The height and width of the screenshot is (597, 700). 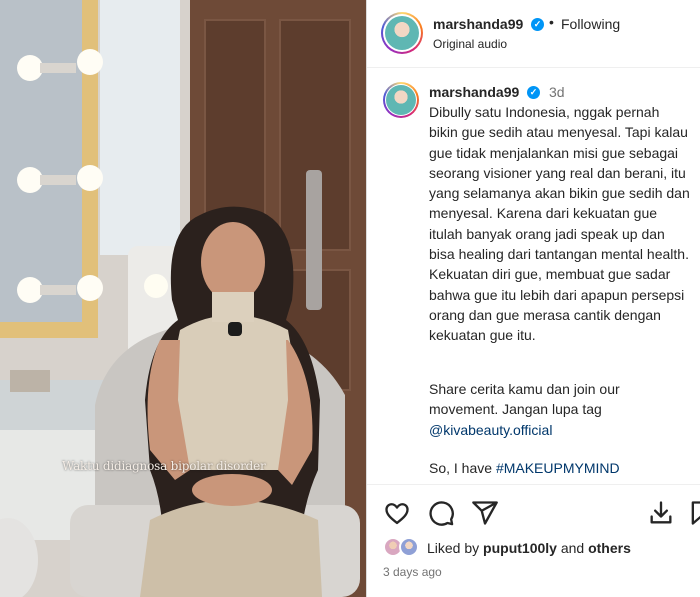 What do you see at coordinates (478, 24) in the screenshot?
I see `author-username: marshanda99` at bounding box center [478, 24].